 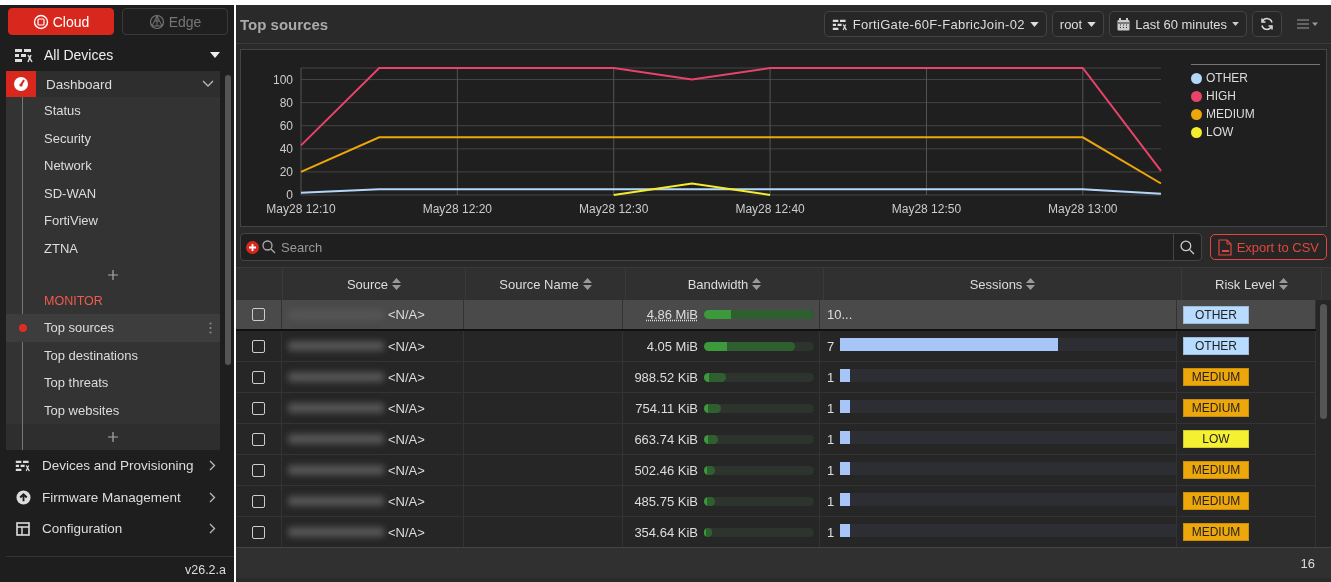 What do you see at coordinates (120, 466) in the screenshot?
I see `nav-item: Devices and Provisioning` at bounding box center [120, 466].